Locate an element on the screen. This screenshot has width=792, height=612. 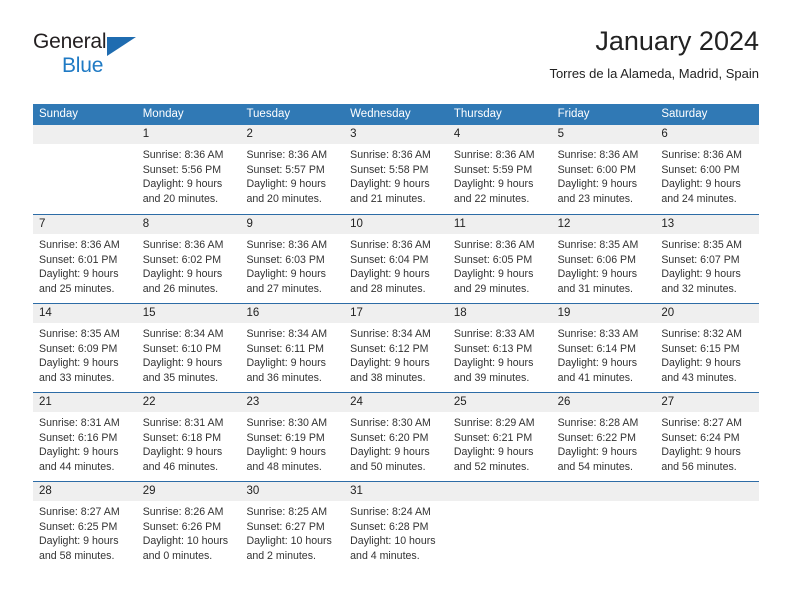
daylight-text-line2: and 33 minutes. is located at coordinates (77, 377).